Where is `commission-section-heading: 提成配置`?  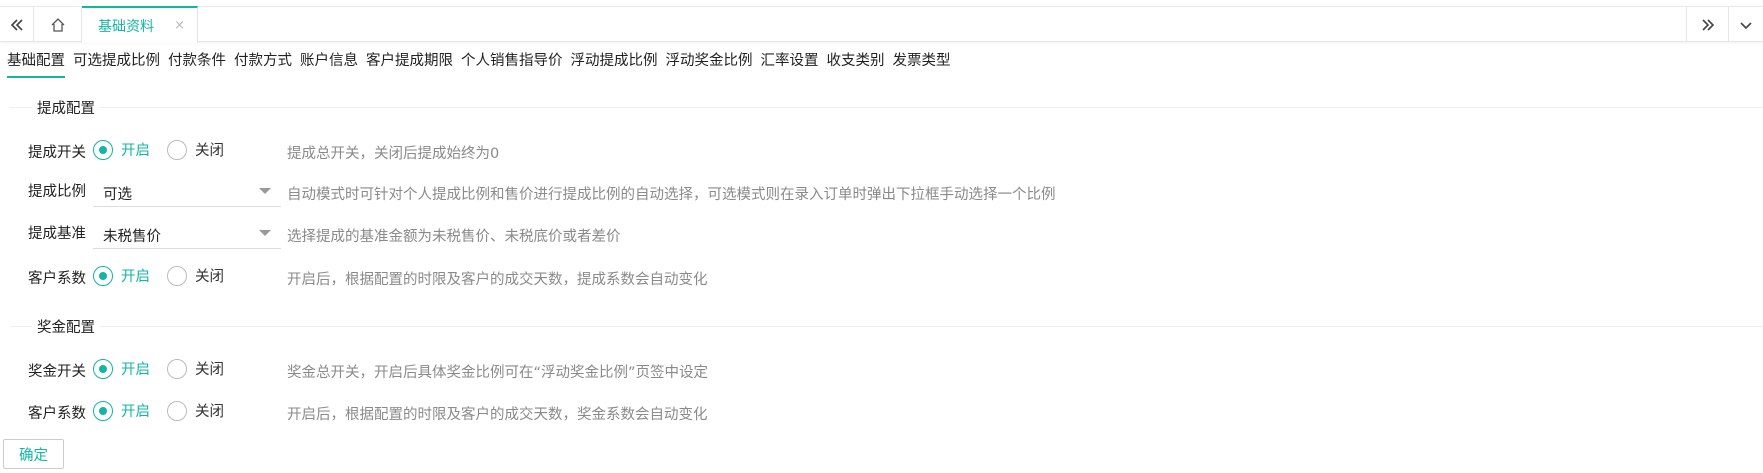 commission-section-heading: 提成配置 is located at coordinates (886, 107).